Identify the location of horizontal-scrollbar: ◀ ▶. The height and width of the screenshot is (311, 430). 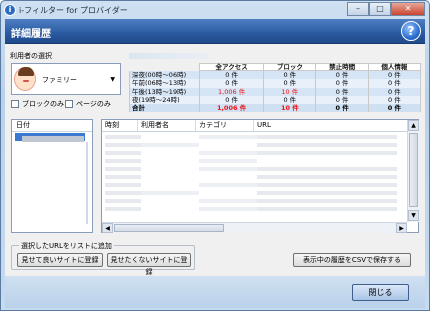
(254, 227).